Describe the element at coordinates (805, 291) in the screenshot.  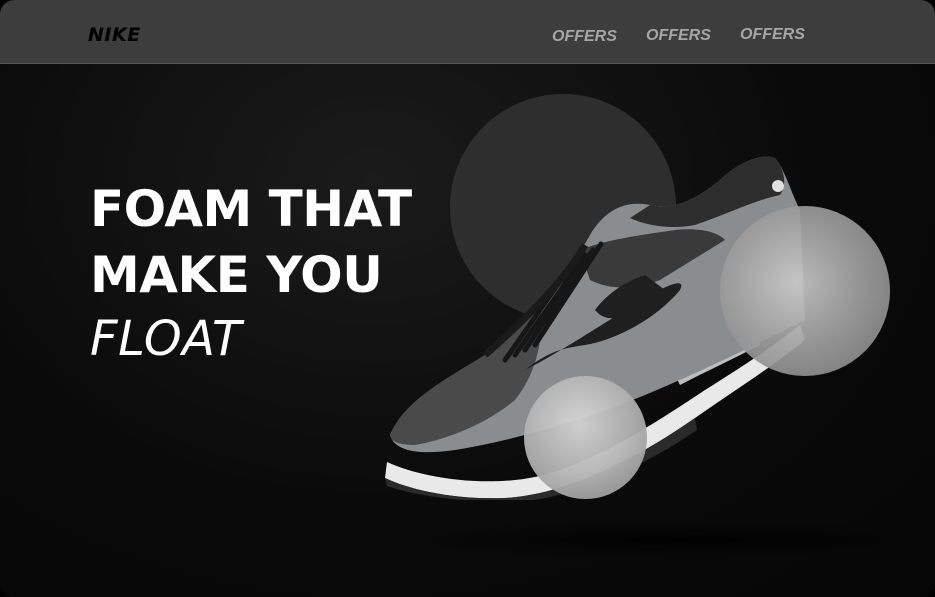
I see `decorative-circle-right` at that location.